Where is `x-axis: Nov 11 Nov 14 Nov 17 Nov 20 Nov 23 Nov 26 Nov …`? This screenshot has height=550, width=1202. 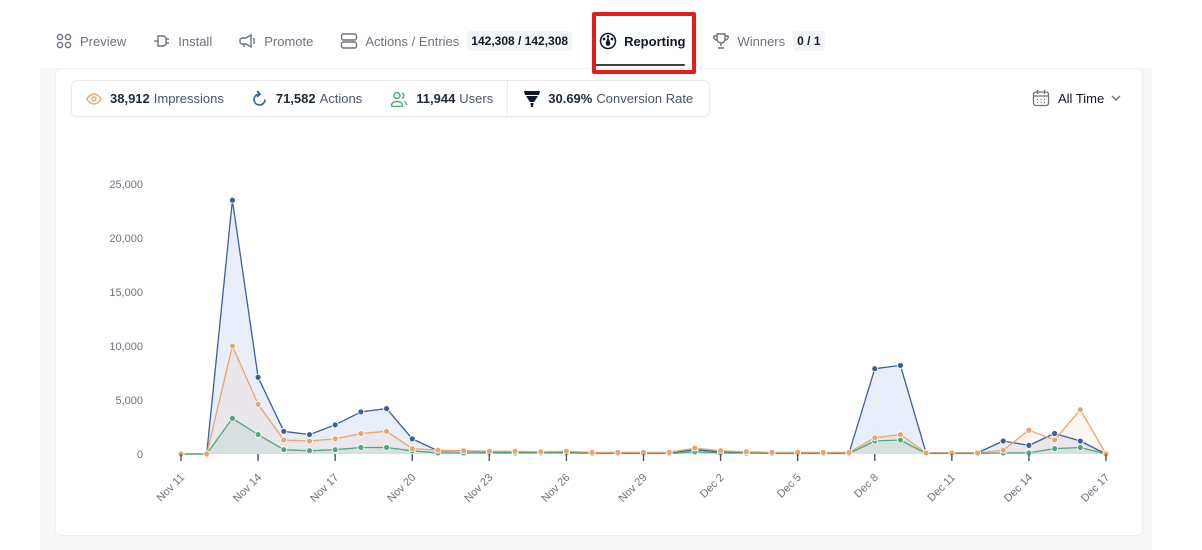 x-axis: Nov 11 Nov 14 Nov 17 Nov 20 Nov 23 Nov 26 Nov … is located at coordinates (633, 479).